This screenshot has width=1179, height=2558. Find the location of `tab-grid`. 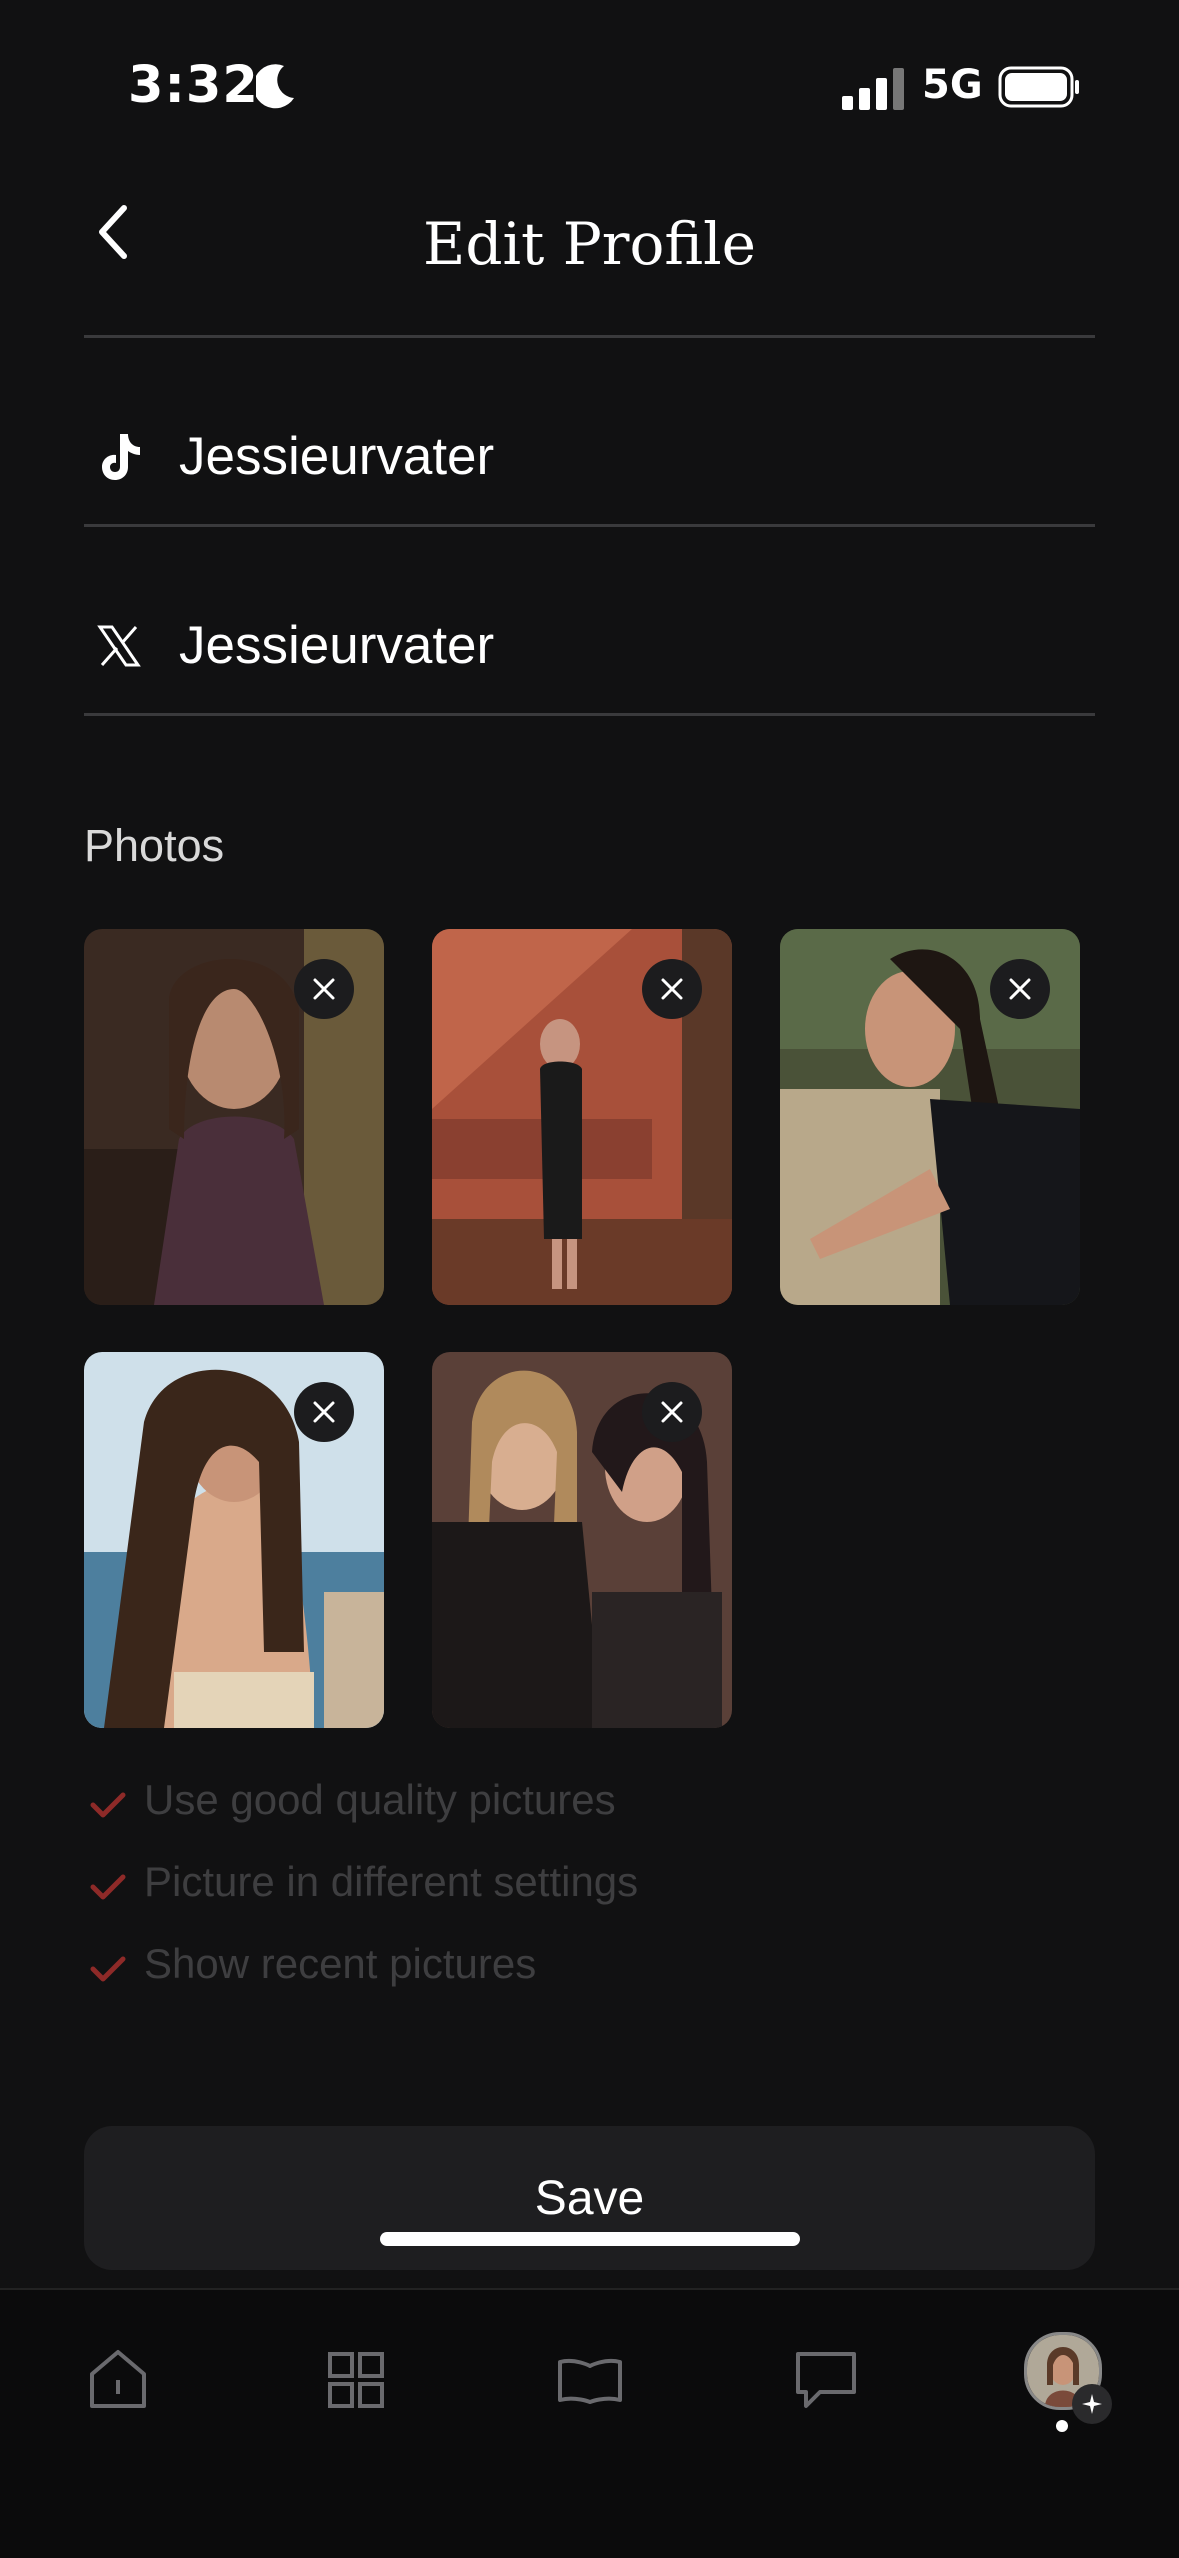

tab-grid is located at coordinates (356, 2380).